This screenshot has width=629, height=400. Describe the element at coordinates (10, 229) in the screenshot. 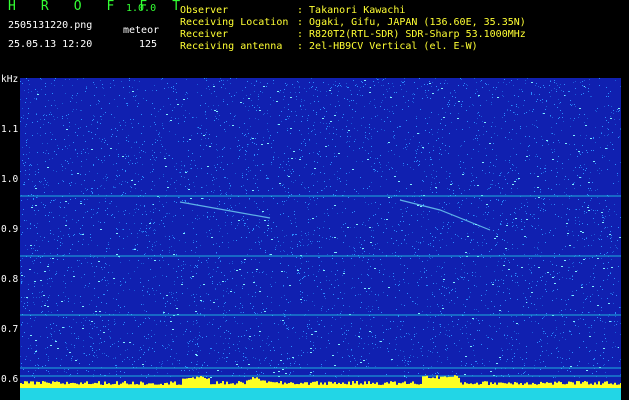

I see `freq-tick: 0.9` at that location.